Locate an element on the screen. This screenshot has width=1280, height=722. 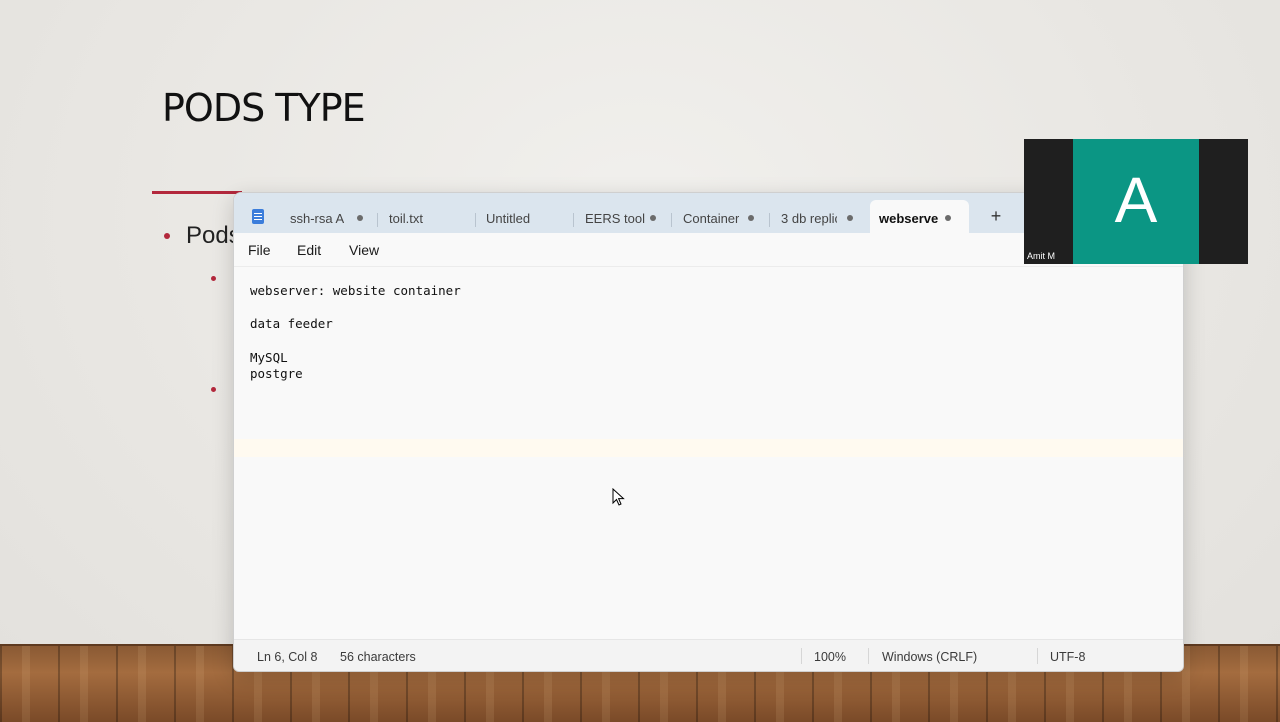
slide-title: PODS TYPE is located at coordinates (264, 108).